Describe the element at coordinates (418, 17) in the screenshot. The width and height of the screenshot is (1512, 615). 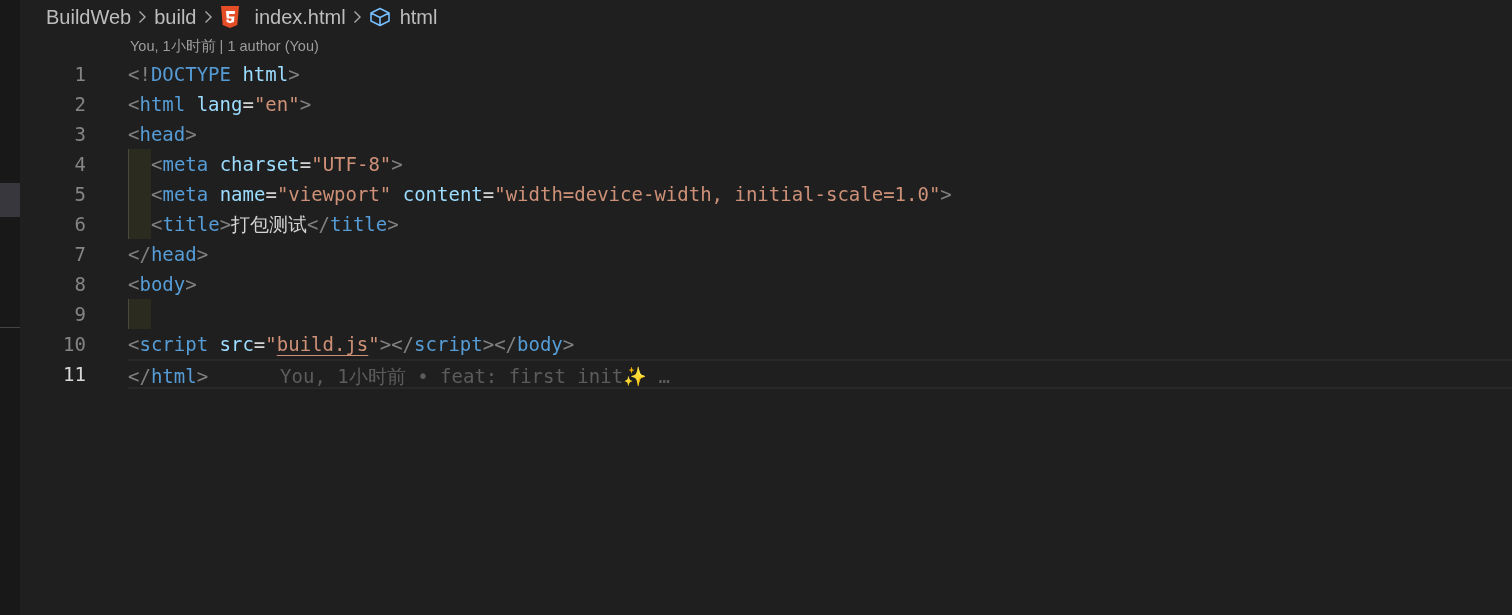
I see `breadcrumb-item: html` at that location.